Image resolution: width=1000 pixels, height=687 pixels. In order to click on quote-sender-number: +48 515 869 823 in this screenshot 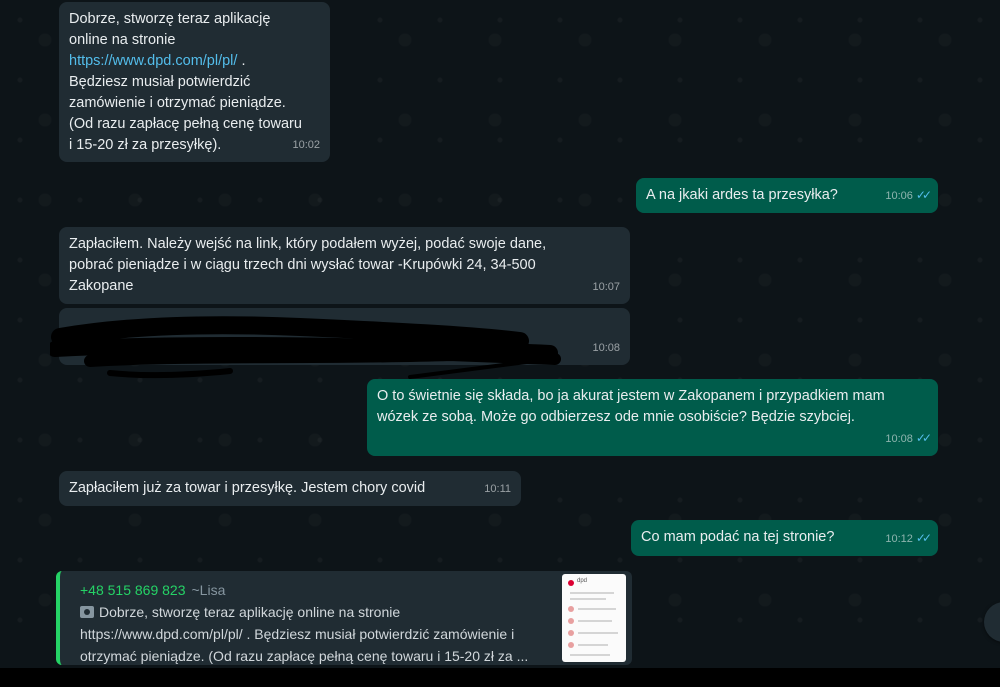, I will do `click(133, 590)`.